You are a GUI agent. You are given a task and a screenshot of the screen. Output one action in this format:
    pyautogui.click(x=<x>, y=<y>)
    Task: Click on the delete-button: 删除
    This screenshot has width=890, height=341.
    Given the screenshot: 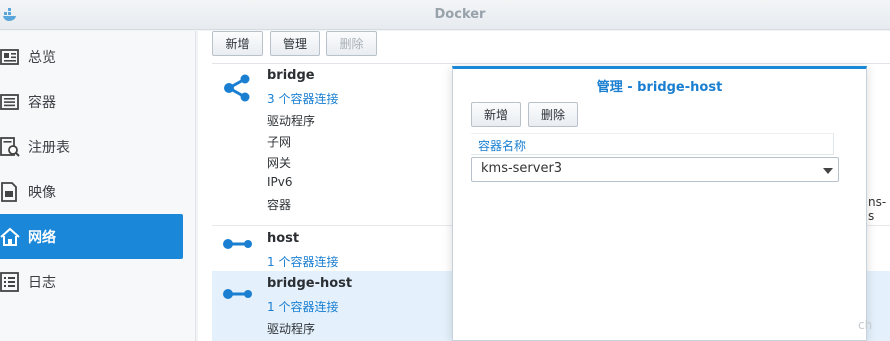 What is the action you would take?
    pyautogui.click(x=351, y=43)
    